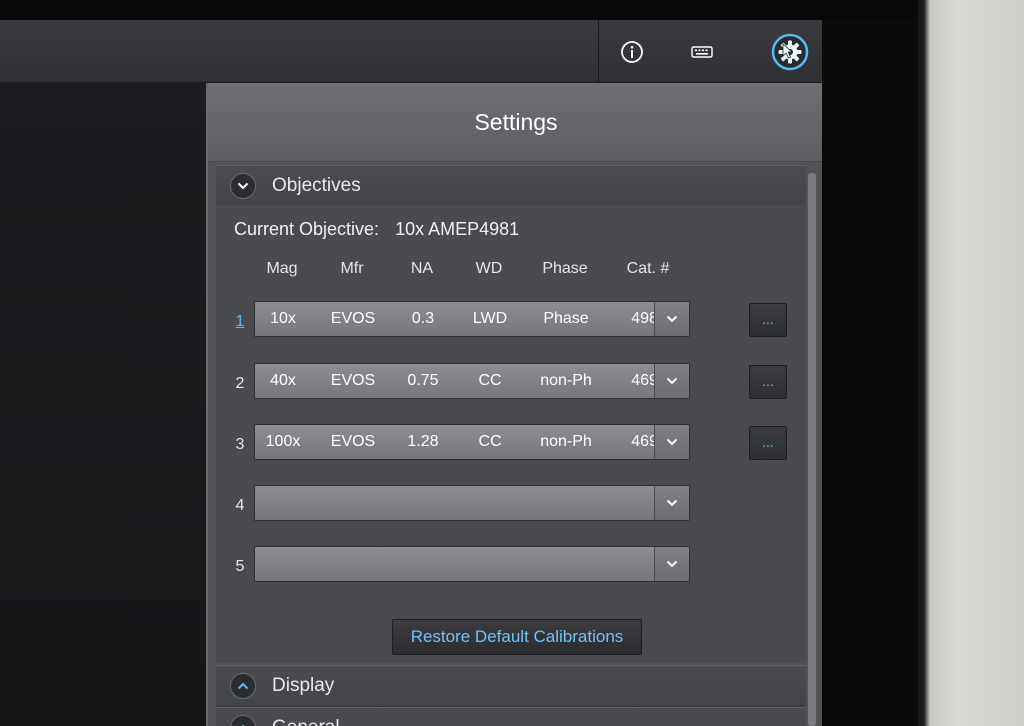 Image resolution: width=1024 pixels, height=726 pixels. What do you see at coordinates (240, 566) in the screenshot?
I see `objective-slot-5-label: 5` at bounding box center [240, 566].